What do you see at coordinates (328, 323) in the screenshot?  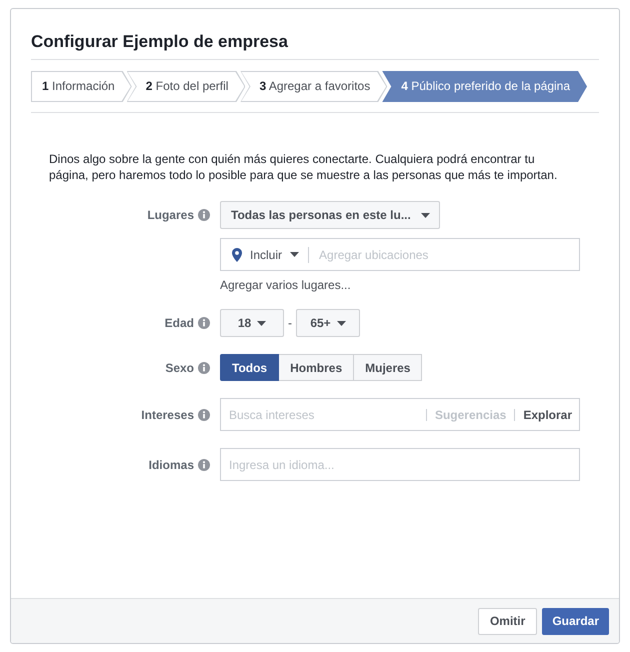 I see `max-age-dropdown: 65+` at bounding box center [328, 323].